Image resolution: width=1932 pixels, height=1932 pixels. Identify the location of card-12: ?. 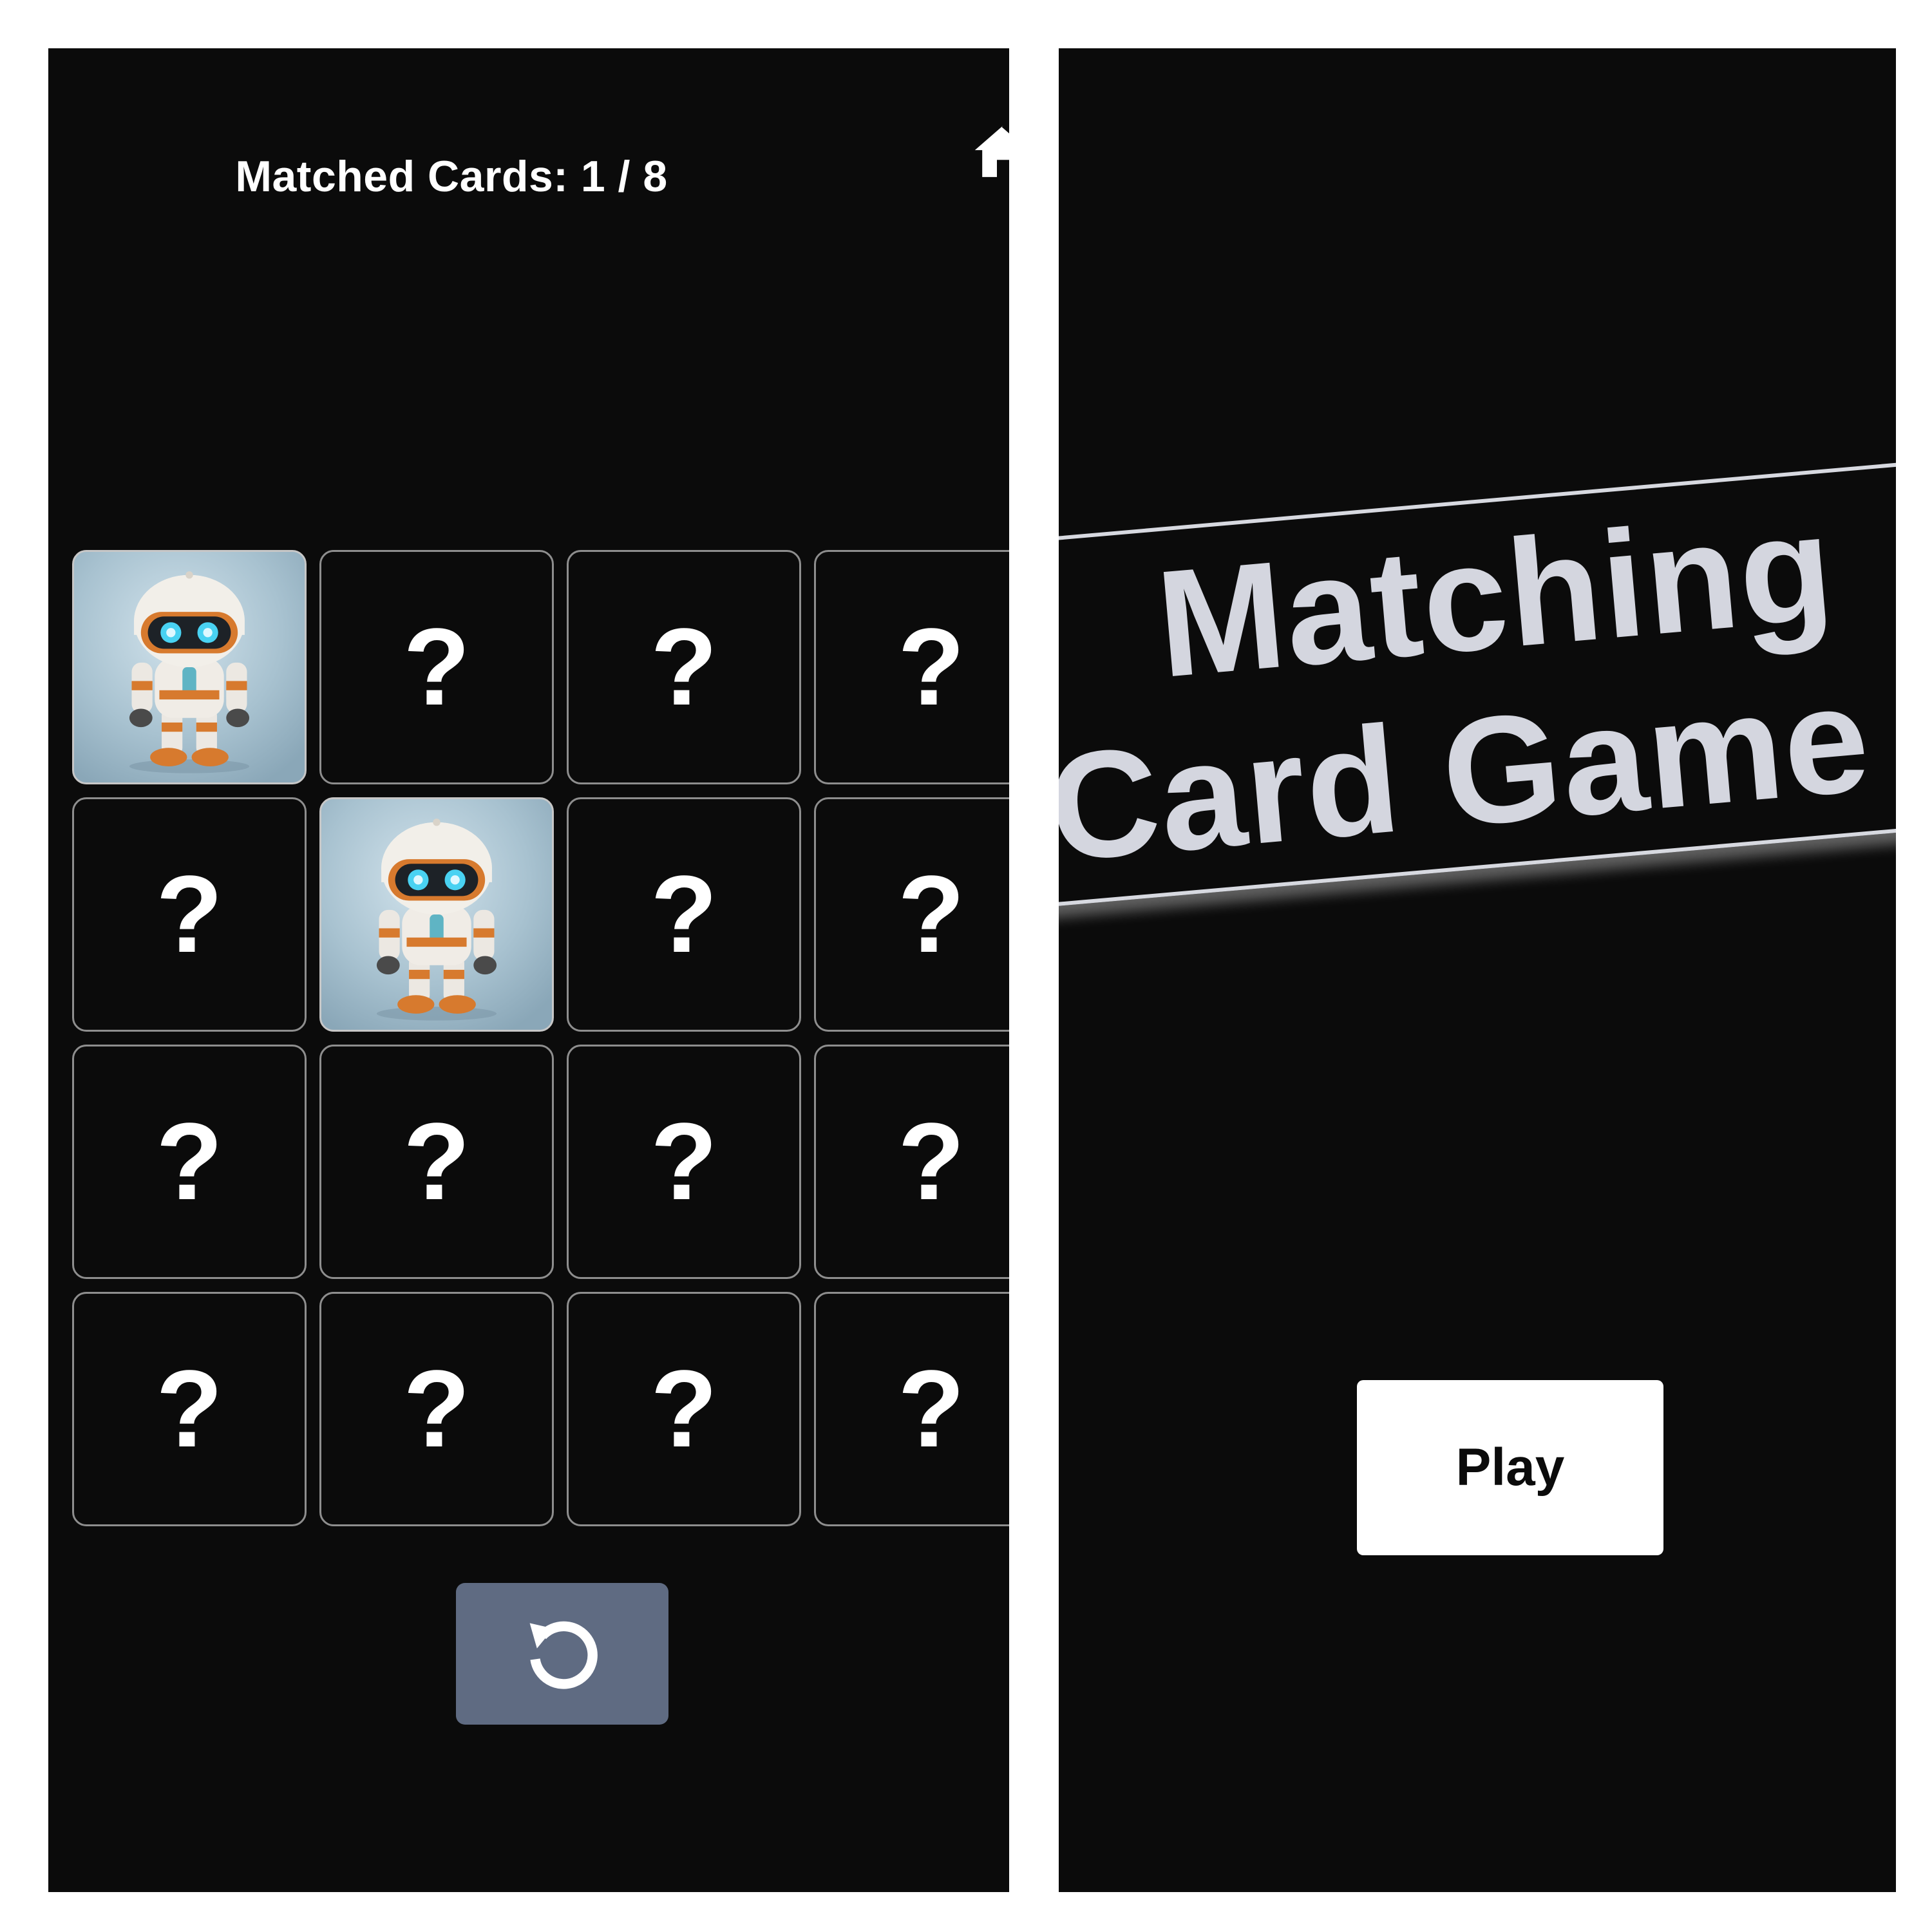
(911, 1162).